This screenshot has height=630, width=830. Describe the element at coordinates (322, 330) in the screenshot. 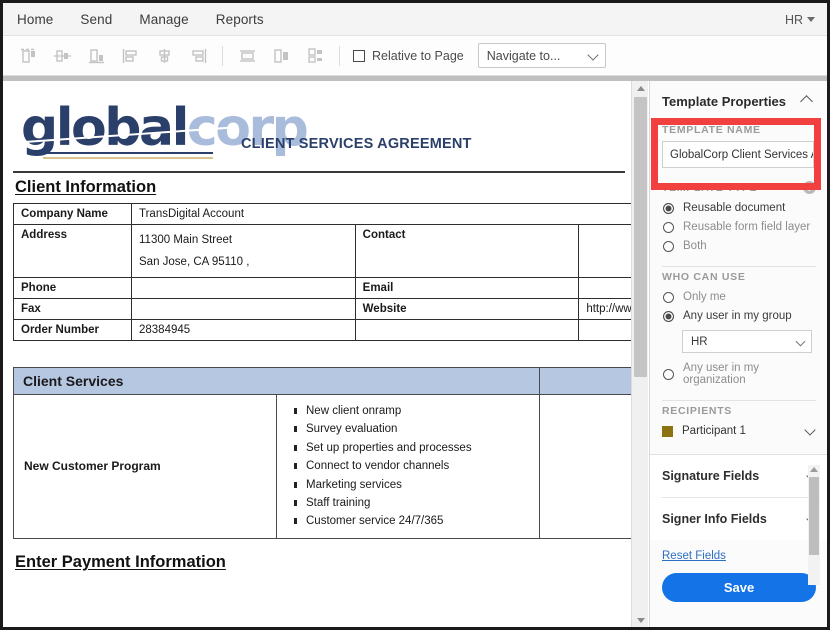

I see `table-row: Order Number 28384945` at that location.